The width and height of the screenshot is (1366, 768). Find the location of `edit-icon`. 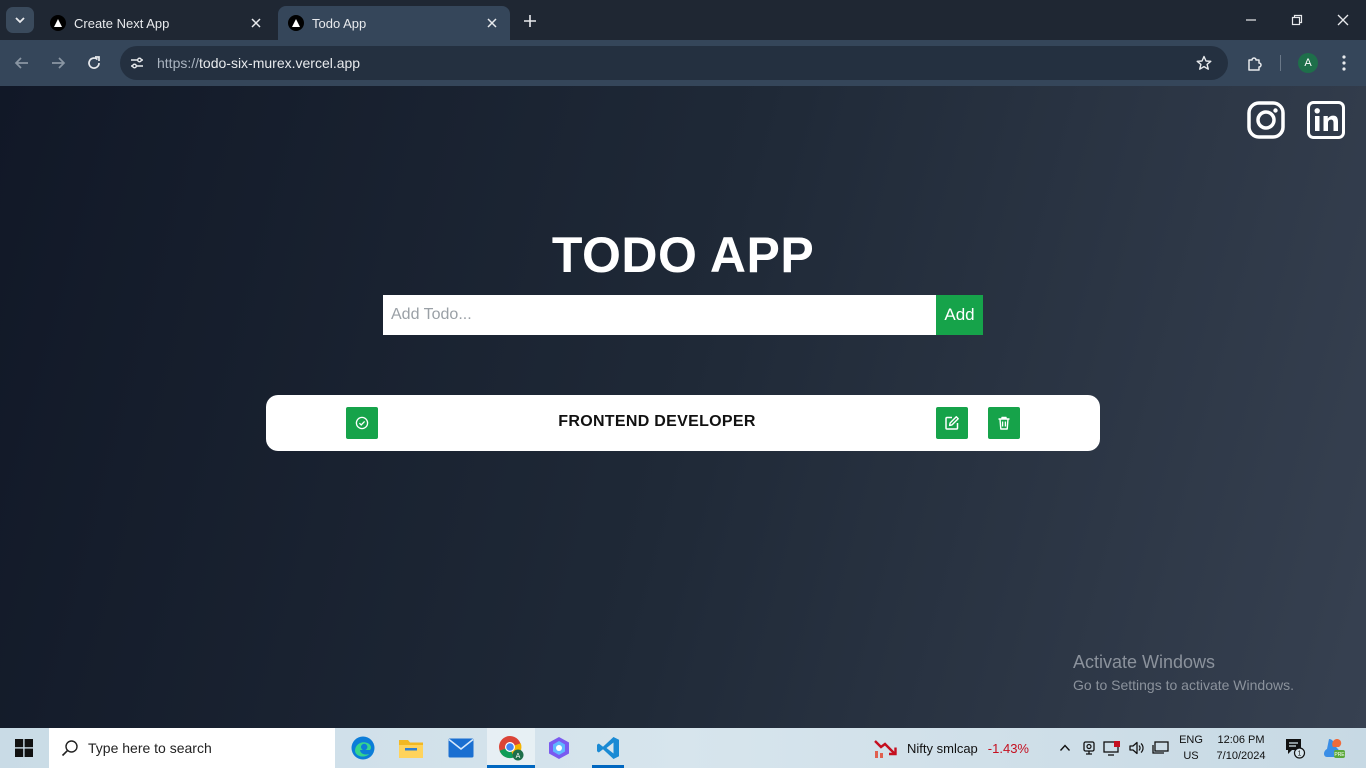

edit-icon is located at coordinates (952, 423).